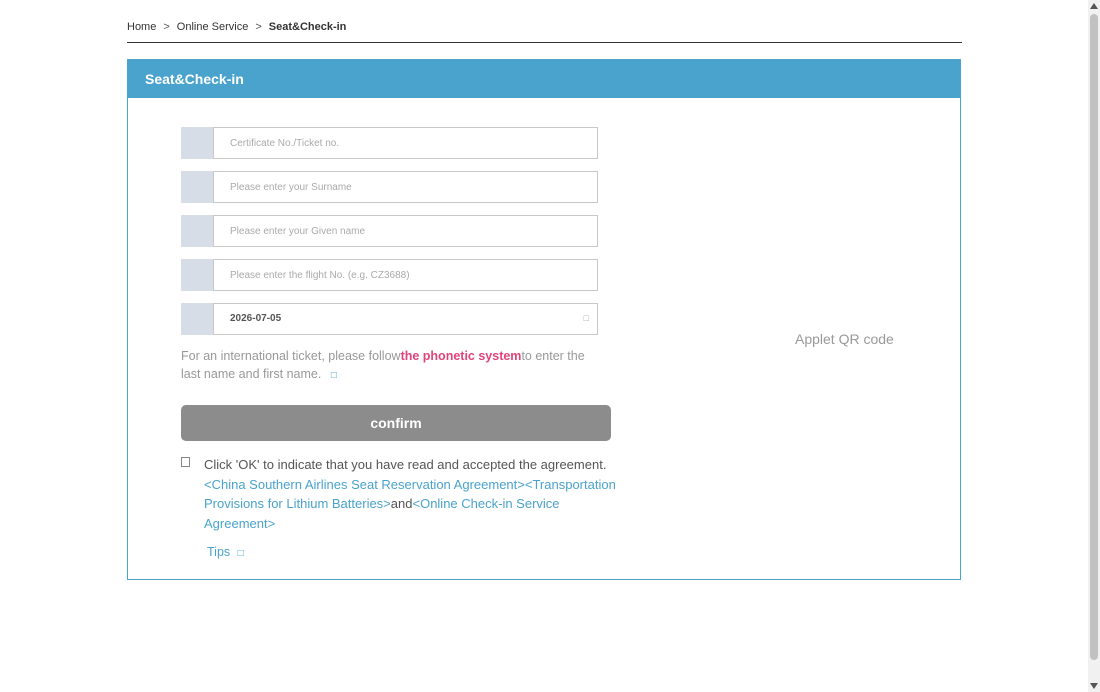 Image resolution: width=1100 pixels, height=692 pixels. Describe the element at coordinates (544, 79) in the screenshot. I see `panel-title: Seat&Check-in` at that location.